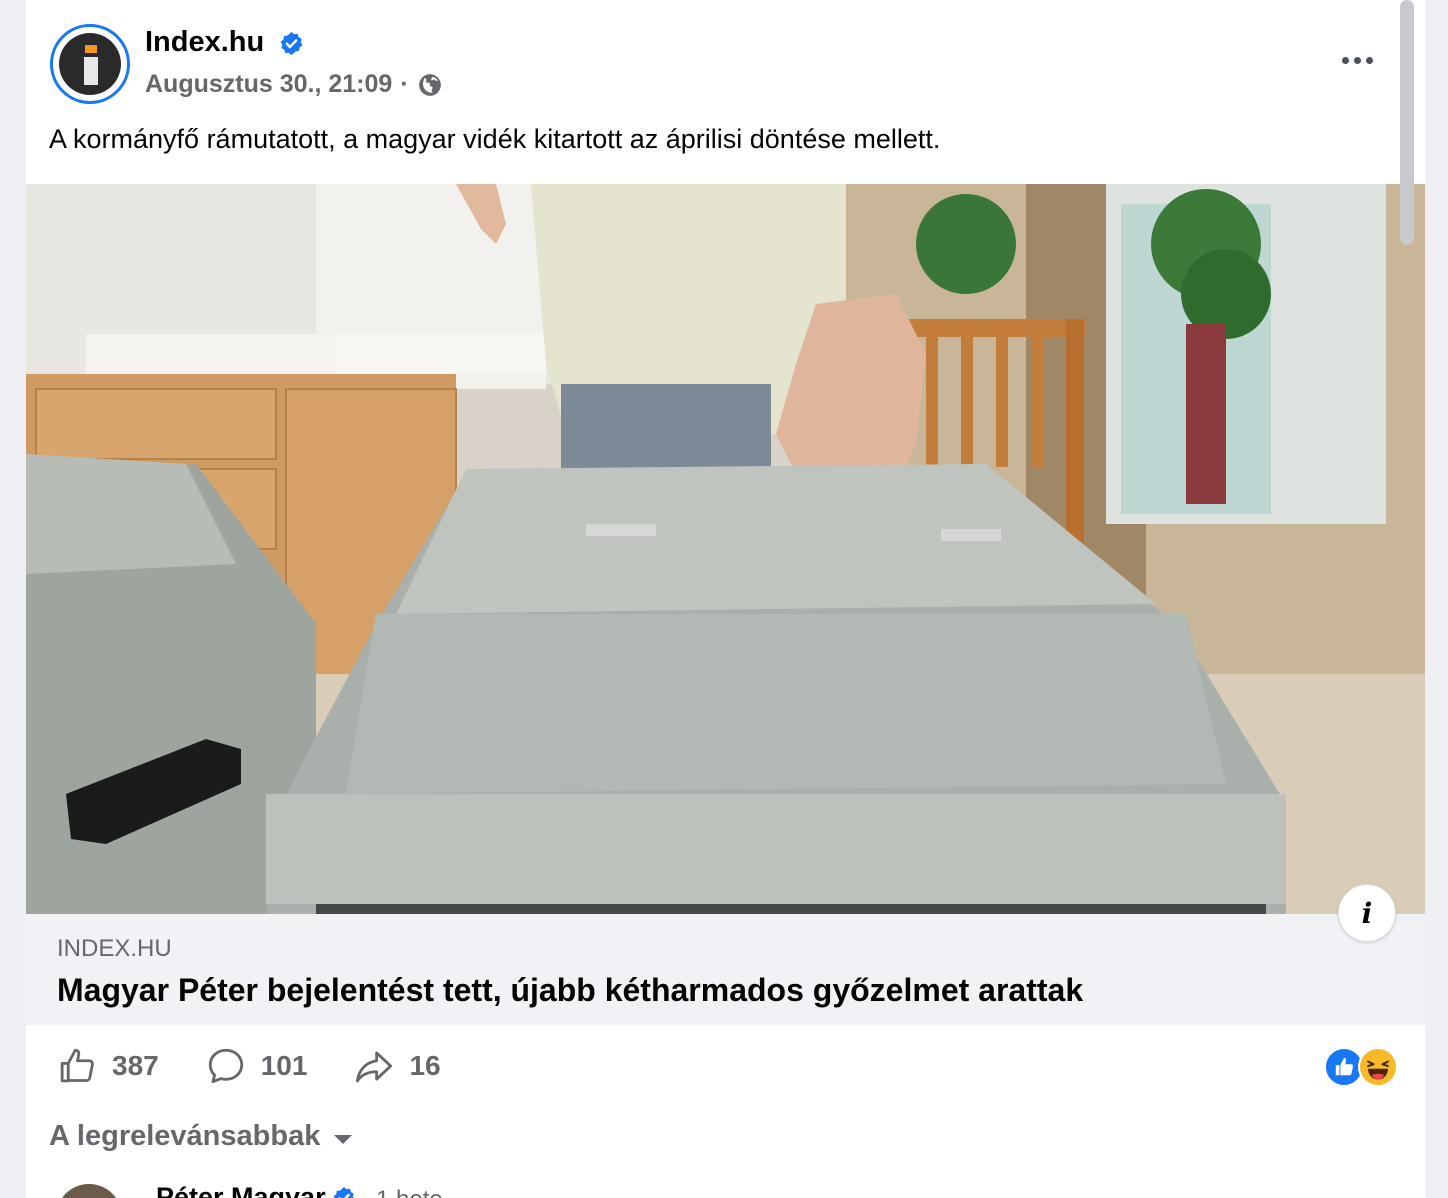 Image resolution: width=1448 pixels, height=1198 pixels. Describe the element at coordinates (89, 1191) in the screenshot. I see `comment-author-avatar` at that location.